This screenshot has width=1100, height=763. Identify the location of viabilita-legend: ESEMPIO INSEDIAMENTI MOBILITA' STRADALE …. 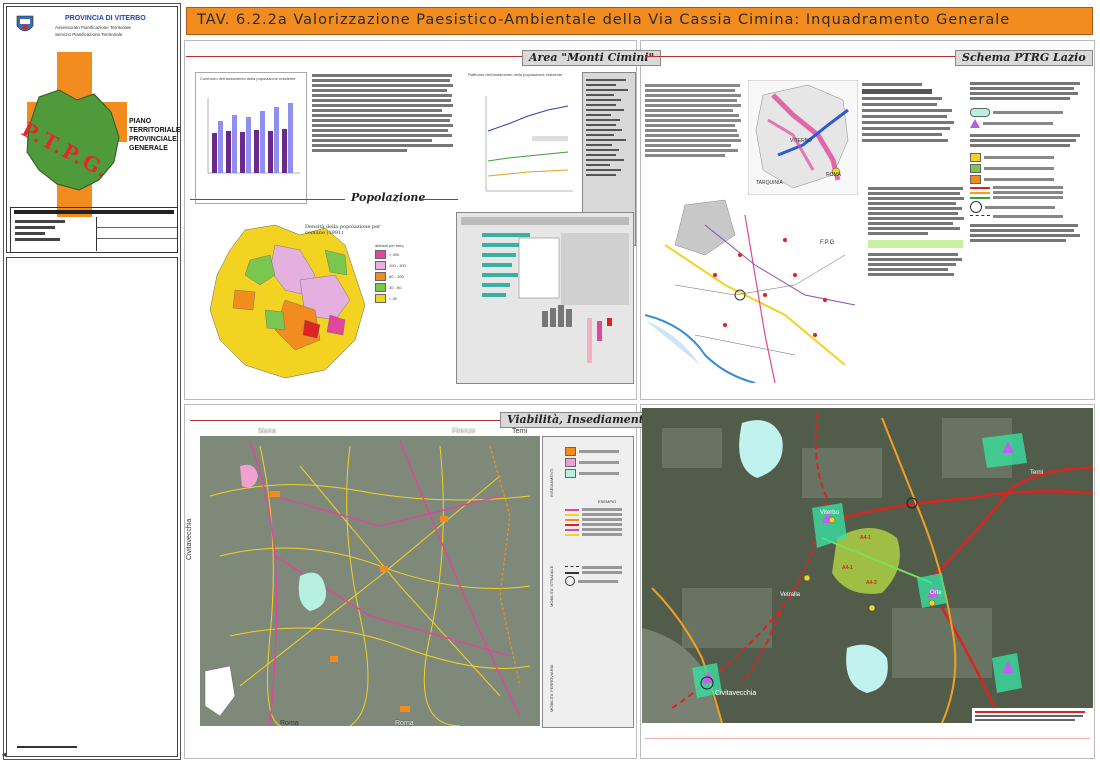
(588, 582).